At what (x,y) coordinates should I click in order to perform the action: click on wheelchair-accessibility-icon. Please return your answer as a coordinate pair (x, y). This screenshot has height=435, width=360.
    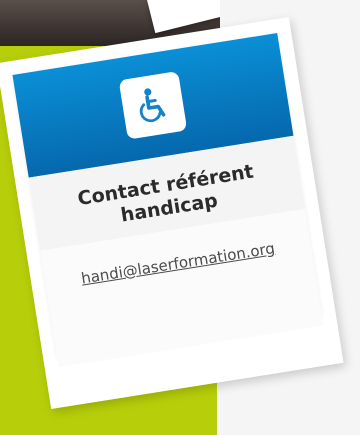
    Looking at the image, I should click on (153, 105).